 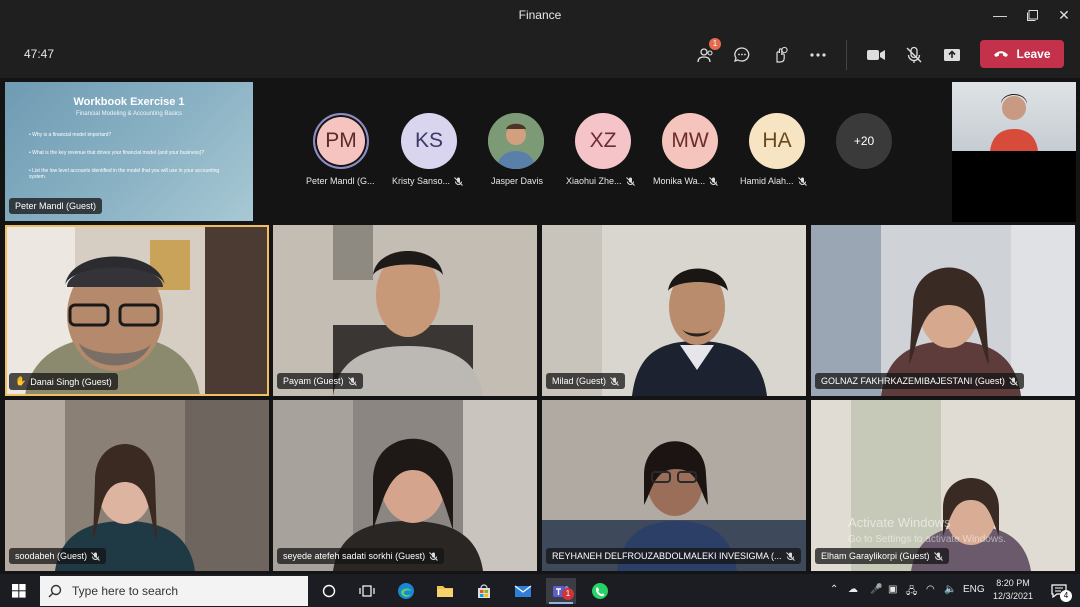 I want to click on participant-name: Payam (Guest), so click(x=313, y=381).